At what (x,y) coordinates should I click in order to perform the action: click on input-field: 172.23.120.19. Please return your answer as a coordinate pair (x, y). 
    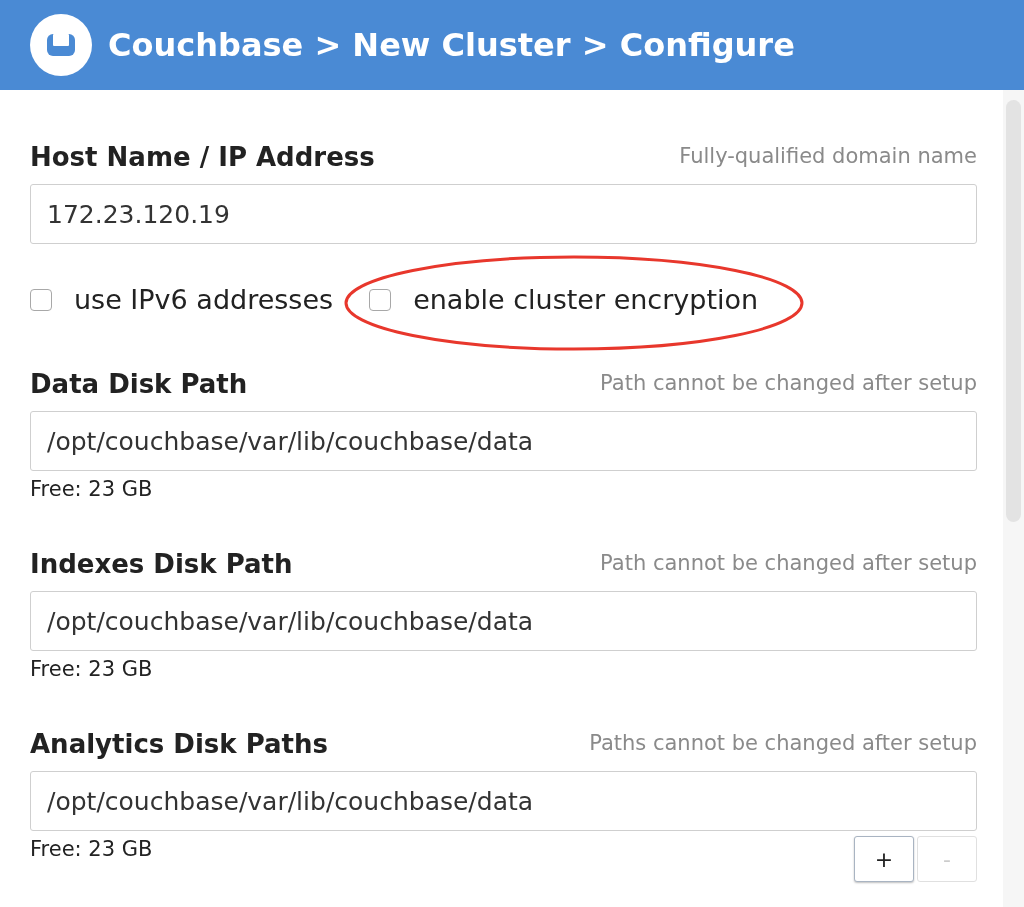
    Looking at the image, I should click on (503, 214).